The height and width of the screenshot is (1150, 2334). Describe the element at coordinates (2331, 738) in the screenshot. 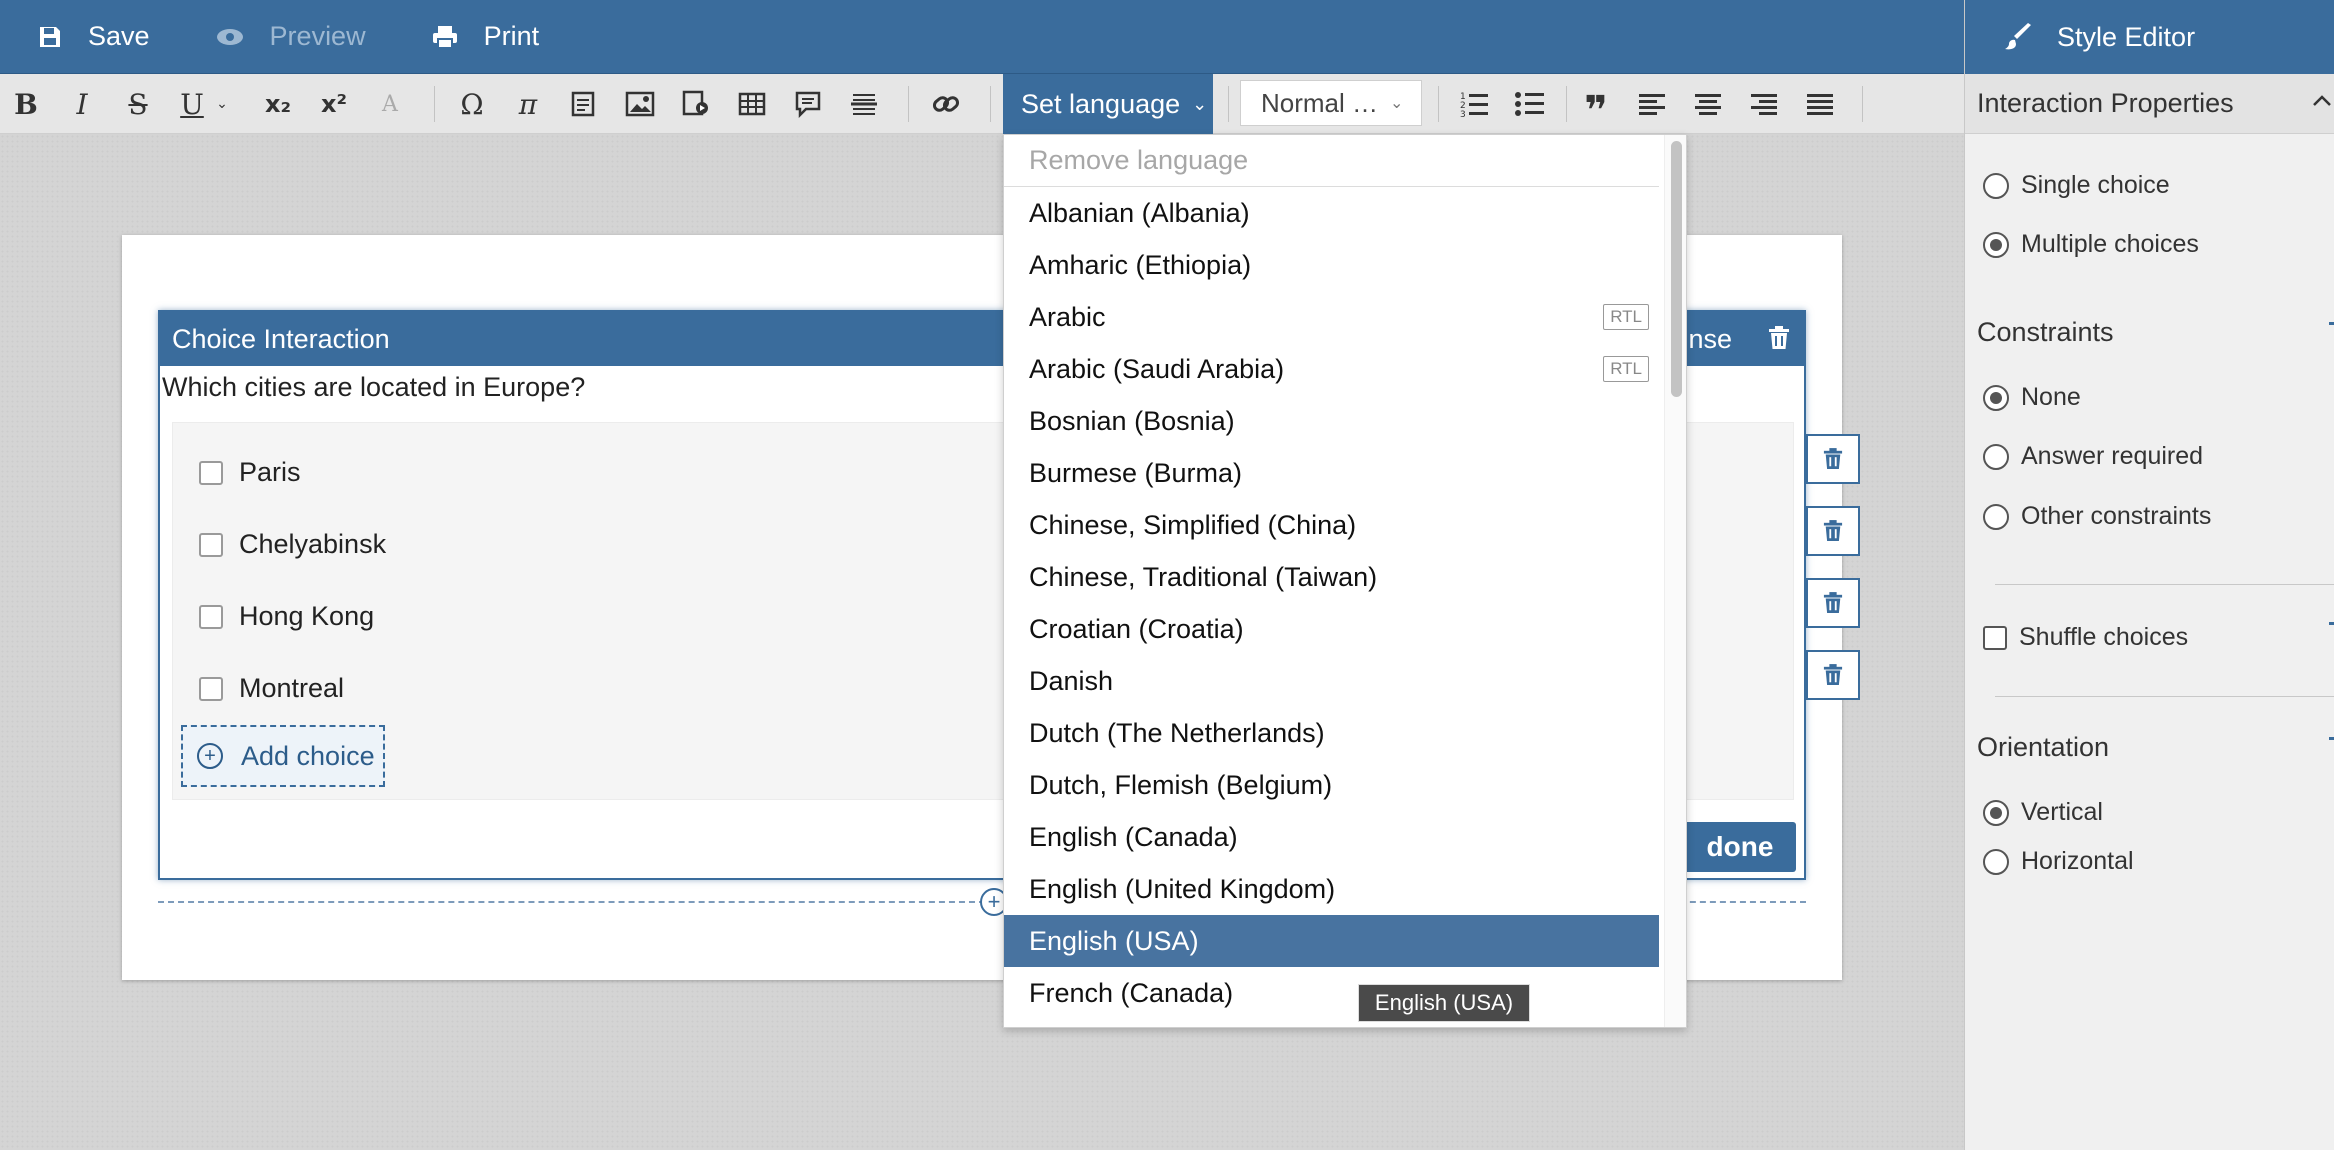

I see `section-marker` at that location.